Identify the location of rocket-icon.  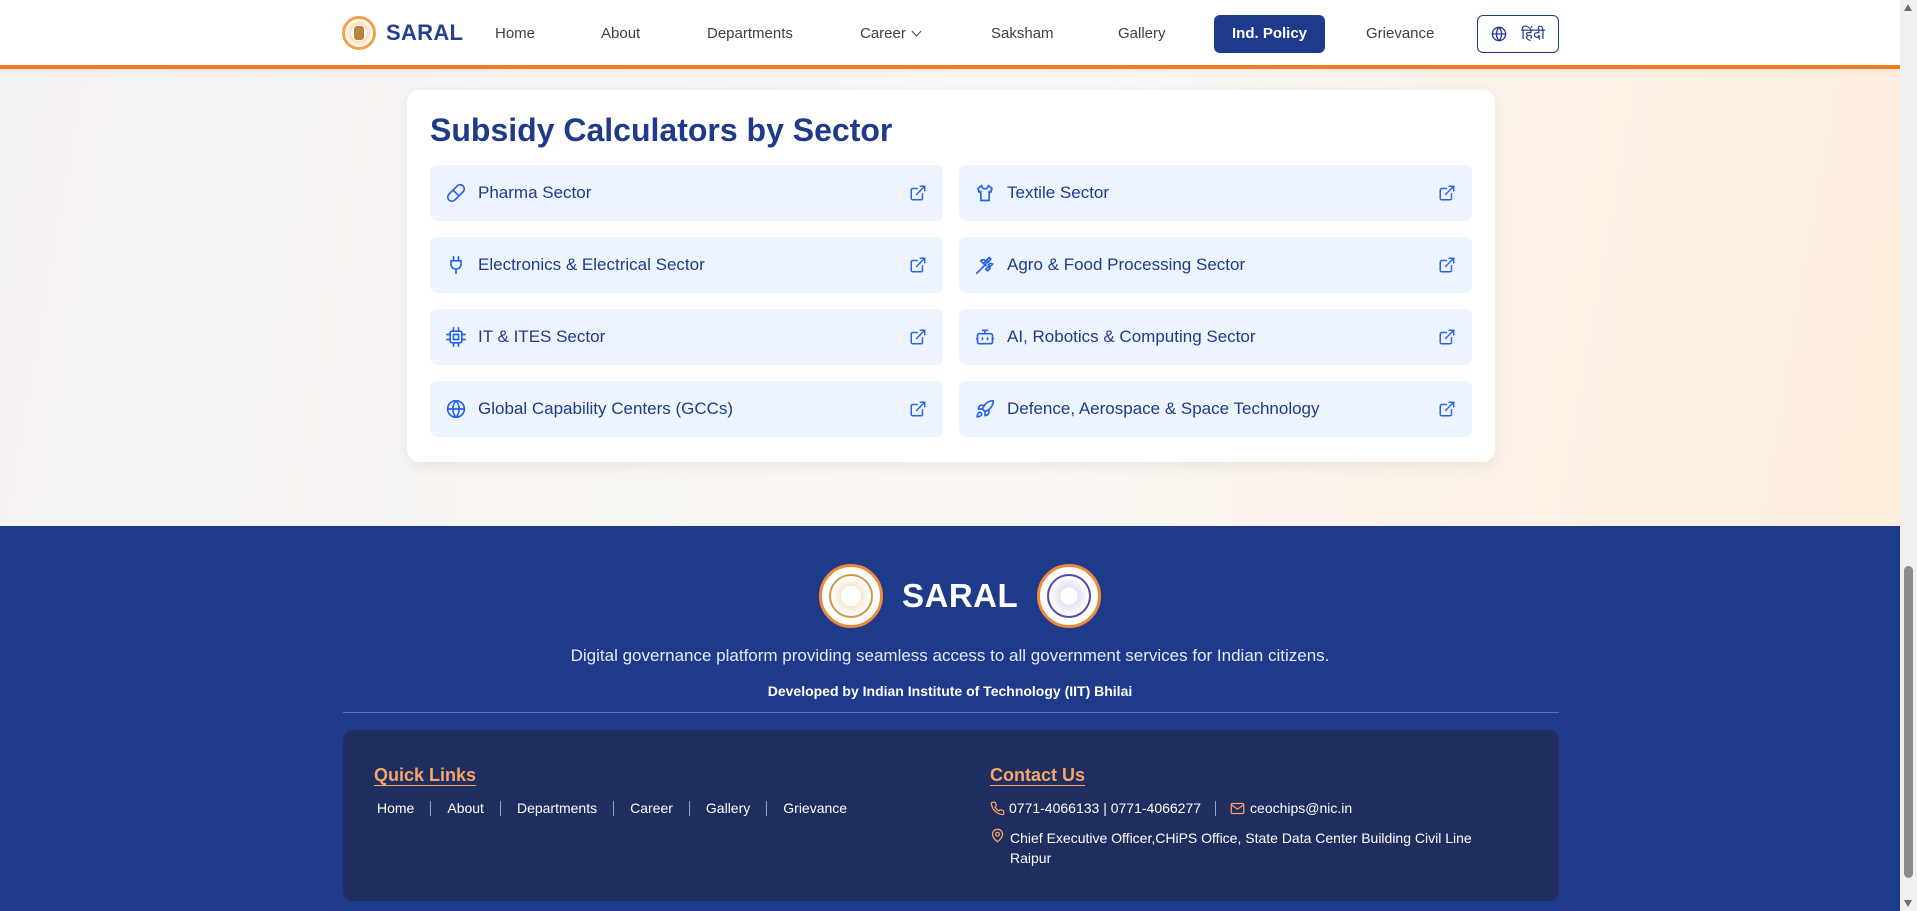
(985, 408).